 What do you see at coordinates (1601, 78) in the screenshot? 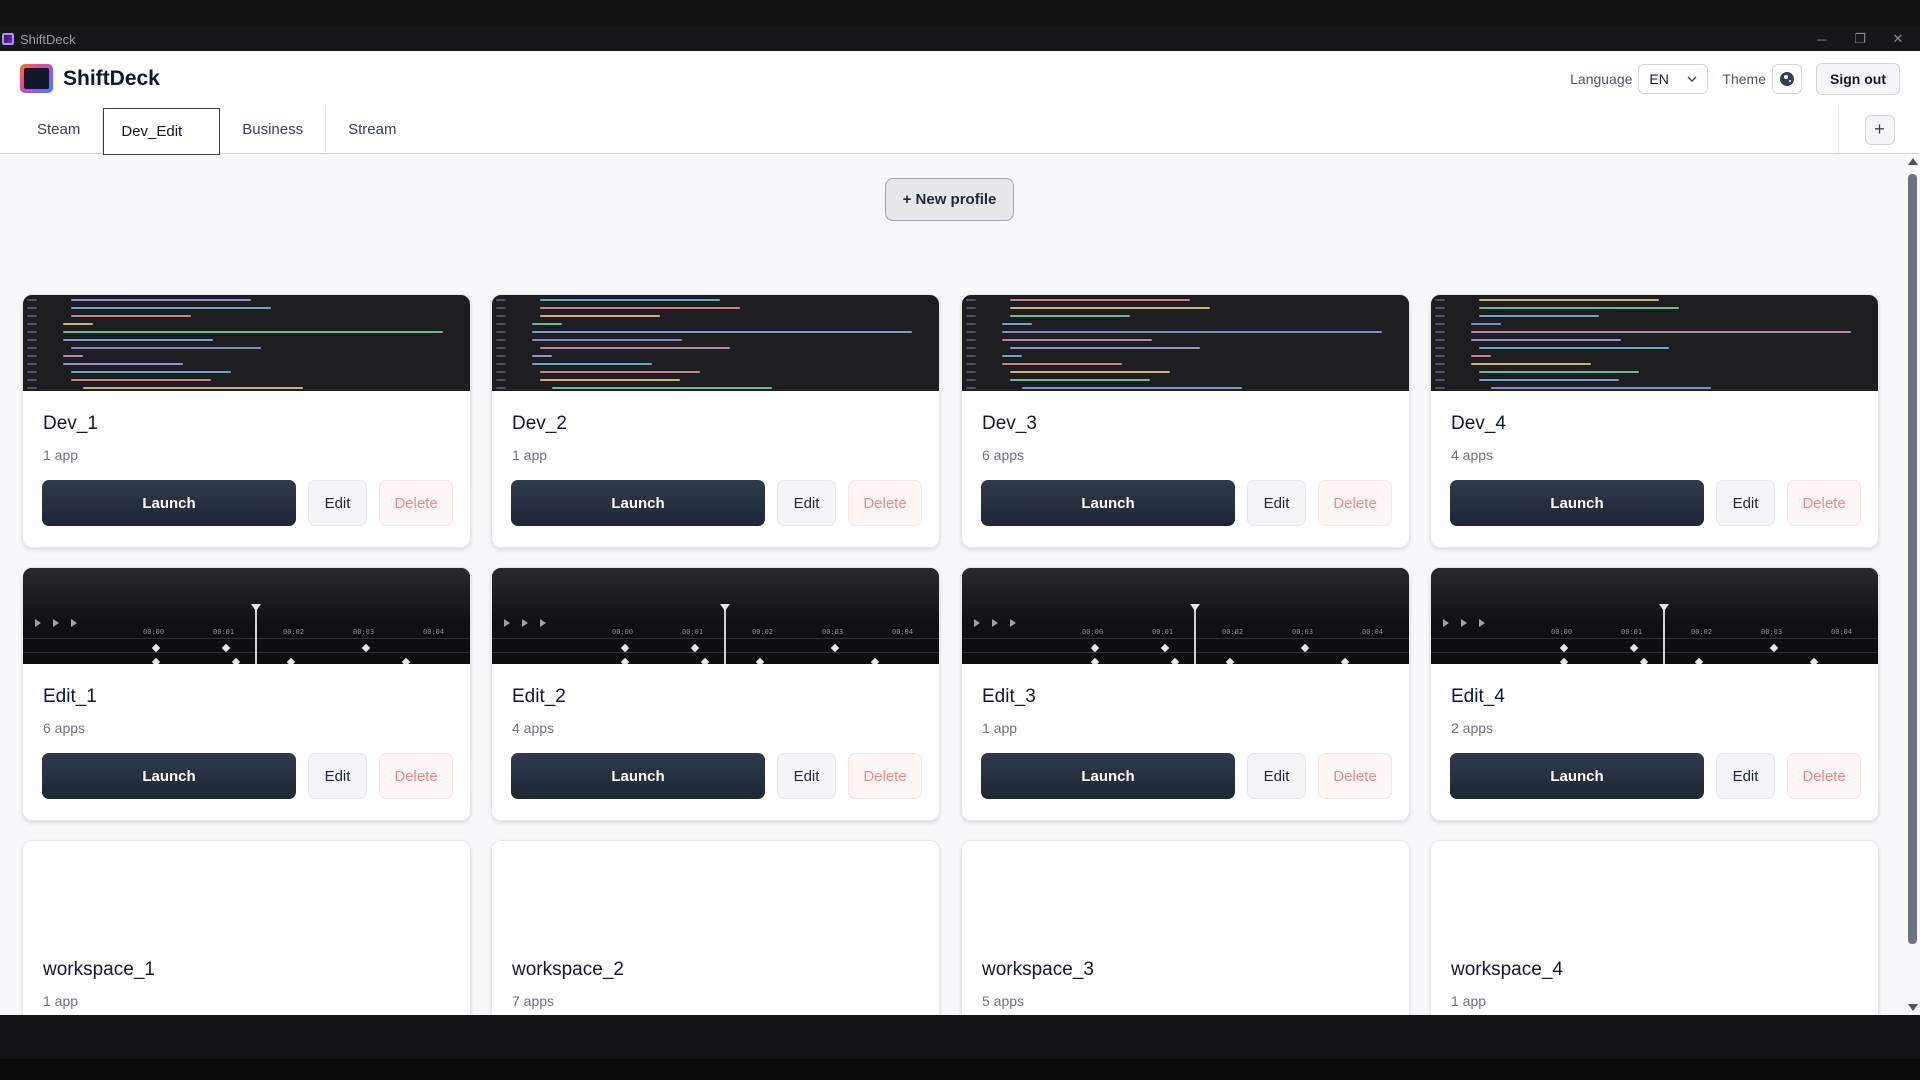
I see `language-label: Language` at bounding box center [1601, 78].